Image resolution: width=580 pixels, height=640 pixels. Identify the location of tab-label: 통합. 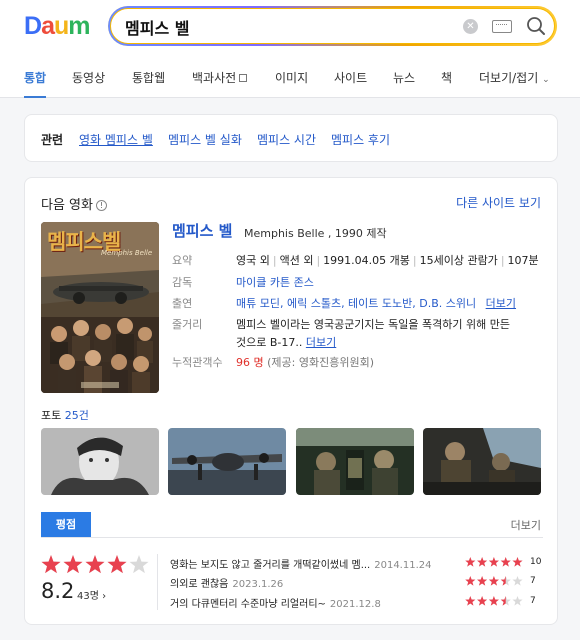
(35, 78).